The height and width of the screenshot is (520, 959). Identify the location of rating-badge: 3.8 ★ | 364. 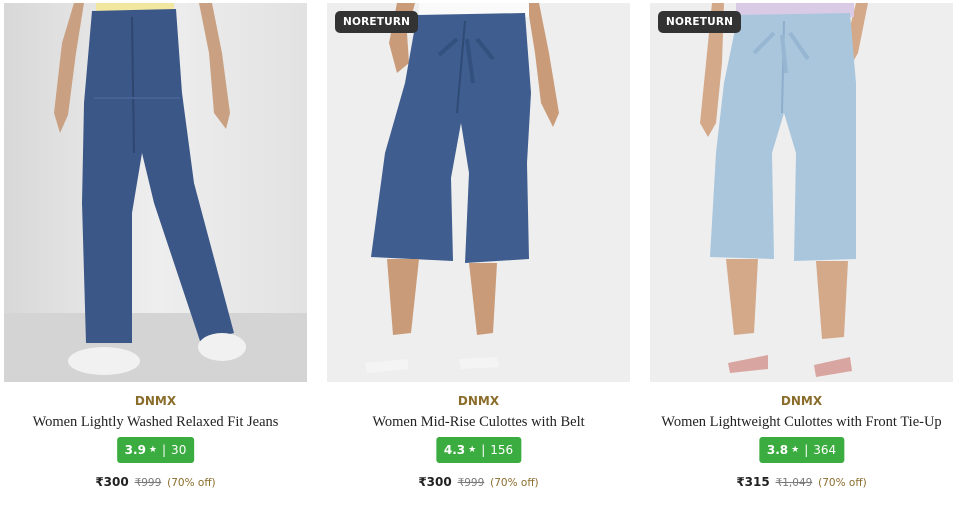
(801, 450).